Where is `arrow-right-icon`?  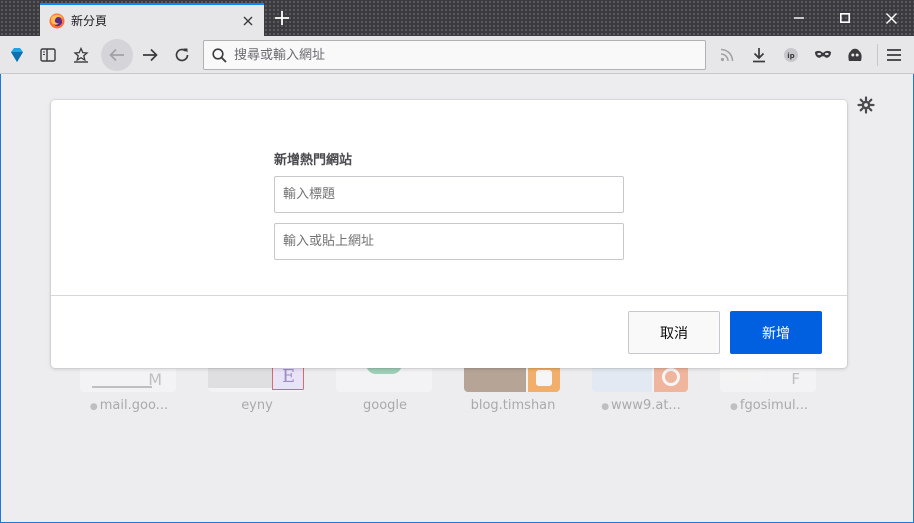 arrow-right-icon is located at coordinates (150, 55).